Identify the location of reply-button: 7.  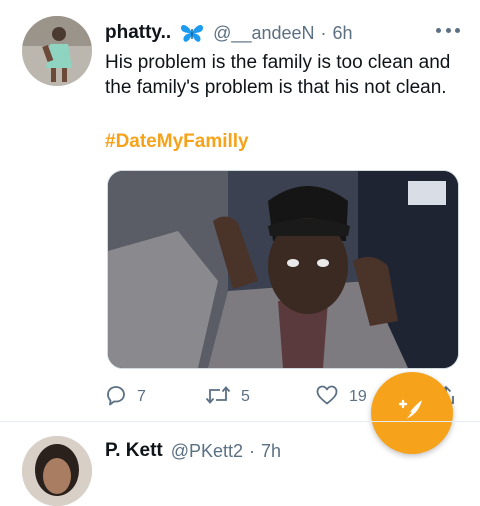
(125, 397).